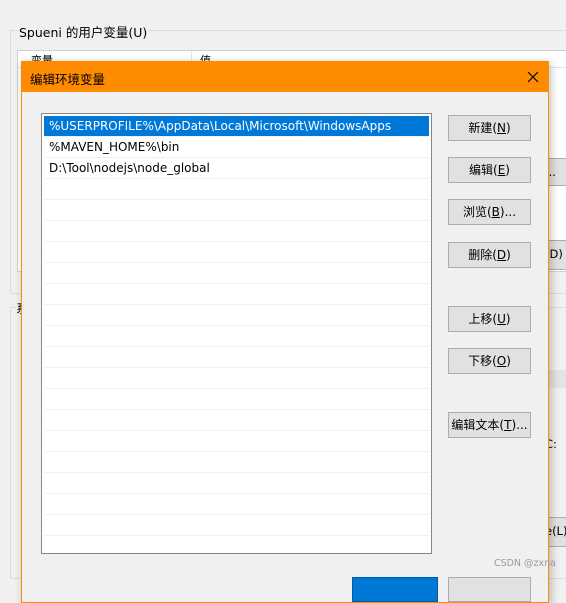 Image resolution: width=566 pixels, height=603 pixels. I want to click on edit-button: 编辑(E), so click(489, 170).